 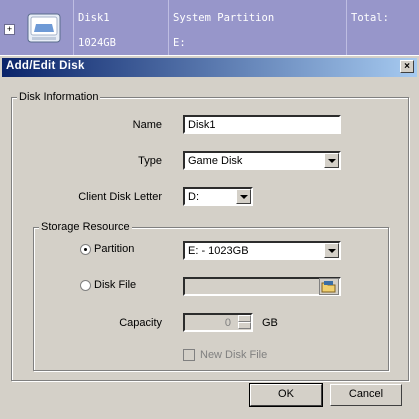 What do you see at coordinates (227, 323) in the screenshot?
I see `capacity-value: 0` at bounding box center [227, 323].